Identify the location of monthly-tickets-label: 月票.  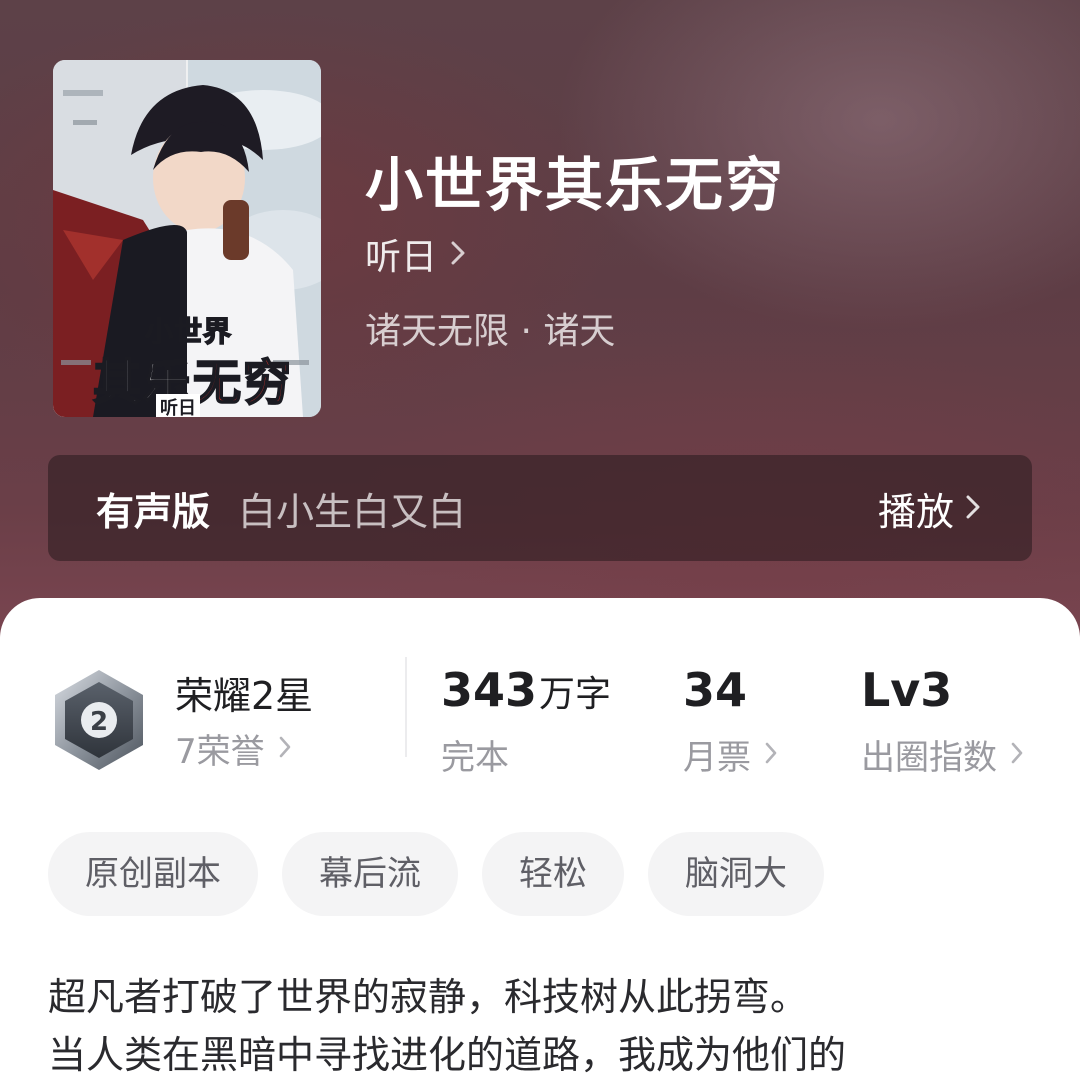
(717, 758).